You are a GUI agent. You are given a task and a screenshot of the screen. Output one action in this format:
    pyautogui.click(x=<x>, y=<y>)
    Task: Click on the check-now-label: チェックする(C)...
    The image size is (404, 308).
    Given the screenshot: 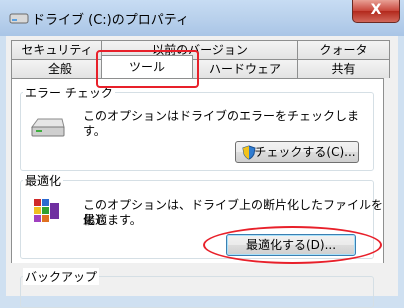 What is the action you would take?
    pyautogui.click(x=305, y=152)
    